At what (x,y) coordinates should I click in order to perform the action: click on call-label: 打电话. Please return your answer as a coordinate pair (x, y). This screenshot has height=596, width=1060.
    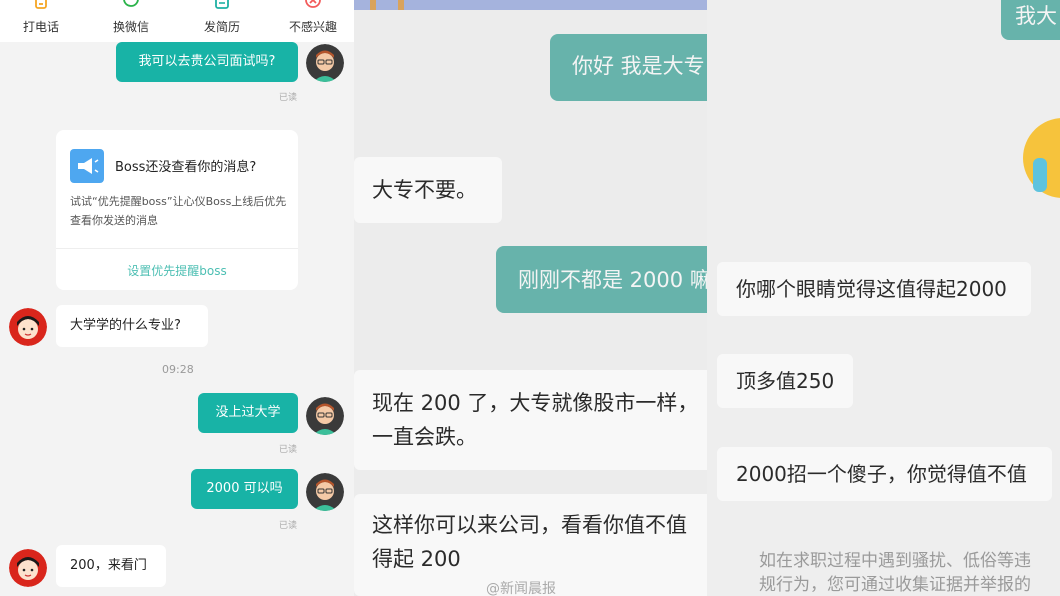
    Looking at the image, I should click on (40, 27).